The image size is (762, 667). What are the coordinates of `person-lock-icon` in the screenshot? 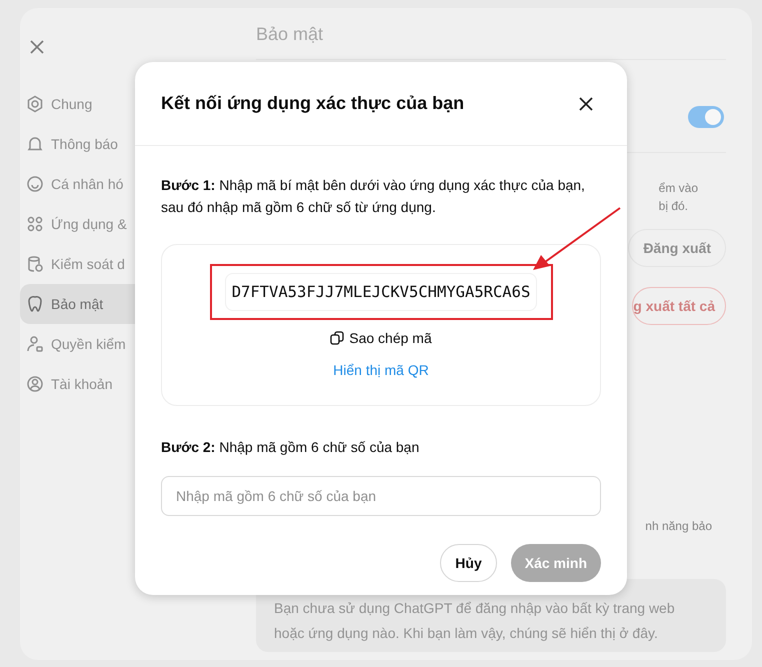 It's located at (35, 344).